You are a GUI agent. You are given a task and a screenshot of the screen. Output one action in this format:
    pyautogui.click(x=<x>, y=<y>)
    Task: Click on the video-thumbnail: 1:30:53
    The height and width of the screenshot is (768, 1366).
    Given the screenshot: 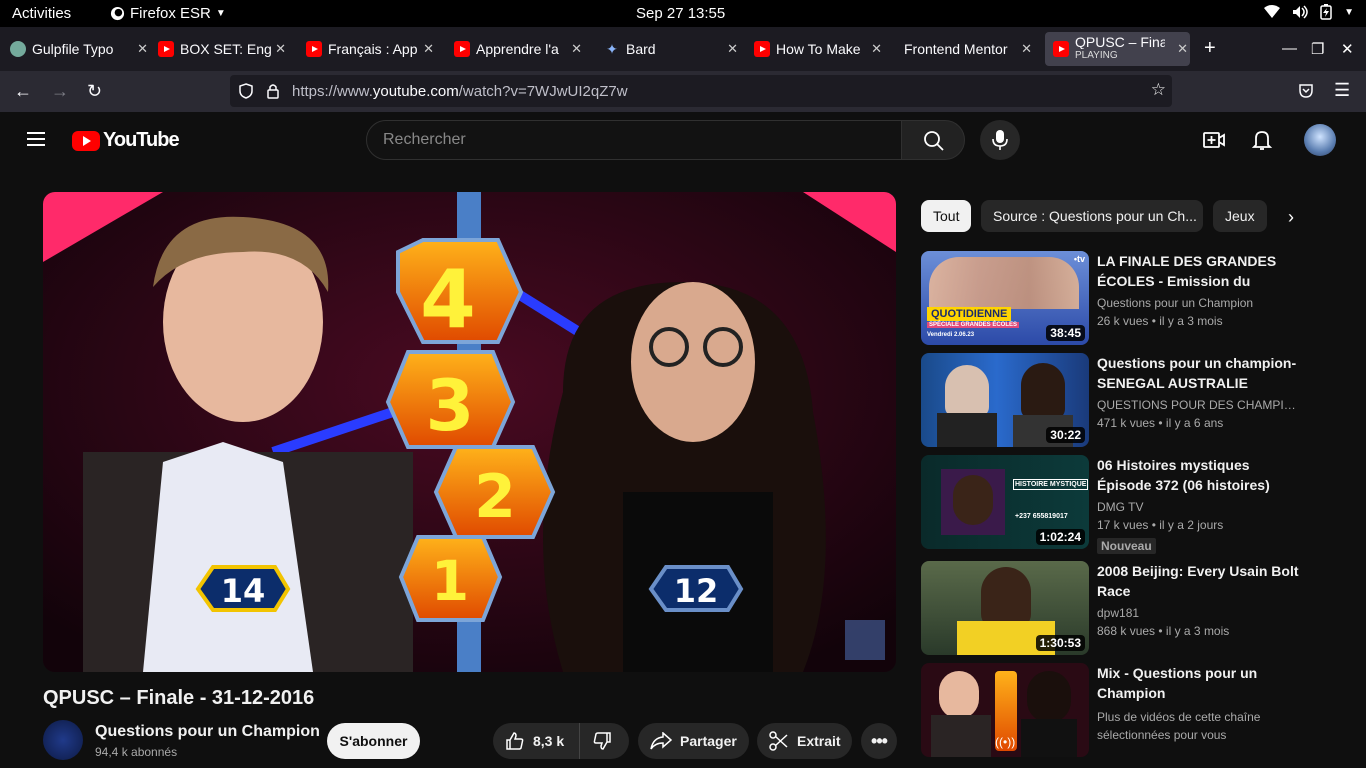 What is the action you would take?
    pyautogui.click(x=1005, y=608)
    